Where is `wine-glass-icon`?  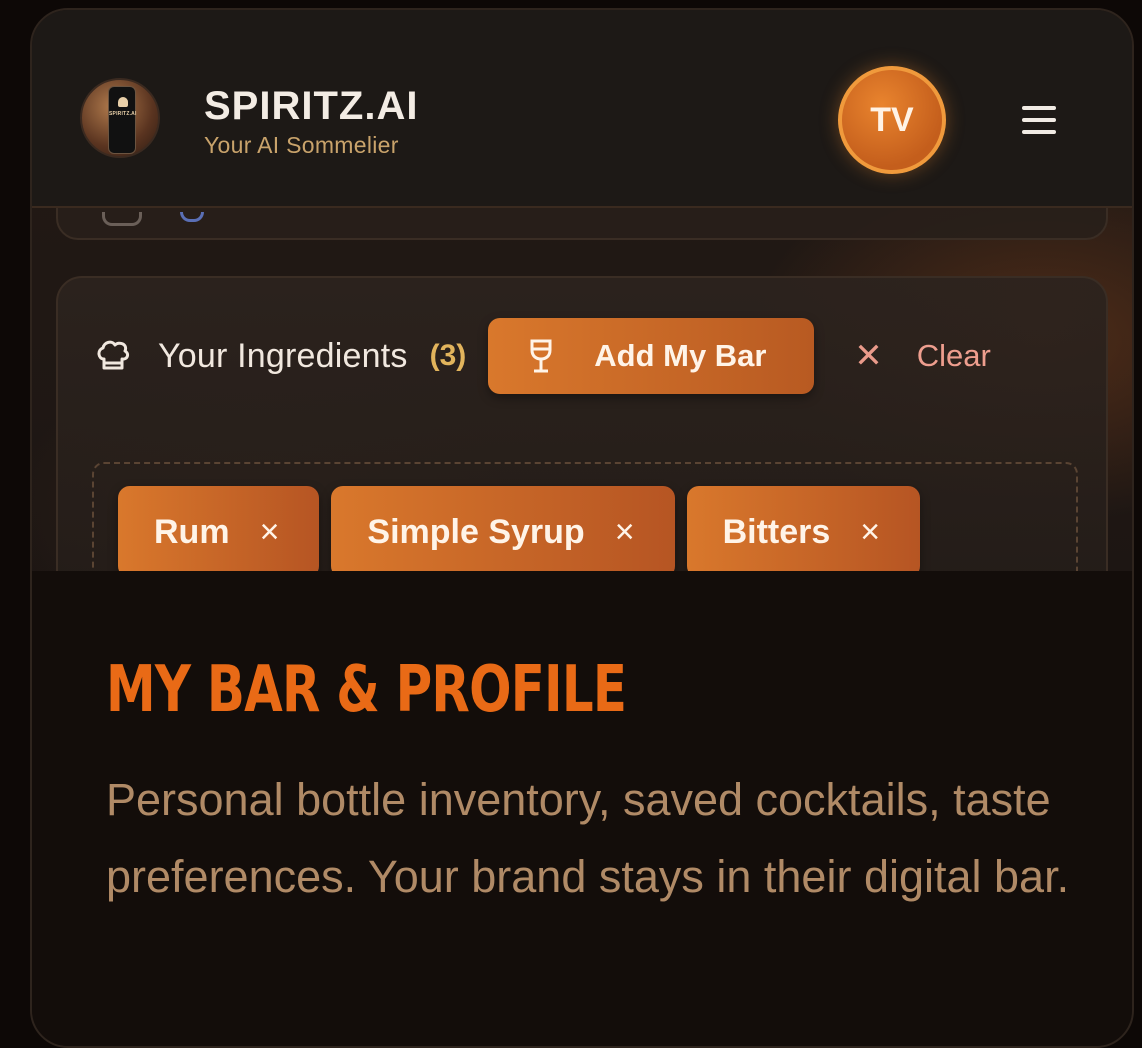 wine-glass-icon is located at coordinates (541, 356).